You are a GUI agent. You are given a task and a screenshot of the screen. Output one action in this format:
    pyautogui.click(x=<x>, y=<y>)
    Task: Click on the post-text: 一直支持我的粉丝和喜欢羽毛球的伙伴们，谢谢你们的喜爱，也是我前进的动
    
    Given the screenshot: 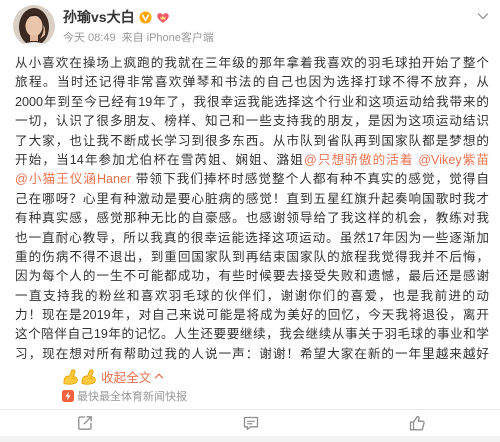 What is the action you would take?
    pyautogui.click(x=252, y=295)
    